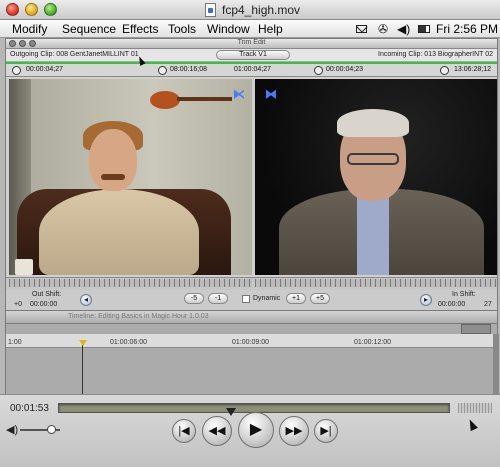 The image size is (500, 467). I want to click on trim-plus5-button: +5, so click(320, 298).